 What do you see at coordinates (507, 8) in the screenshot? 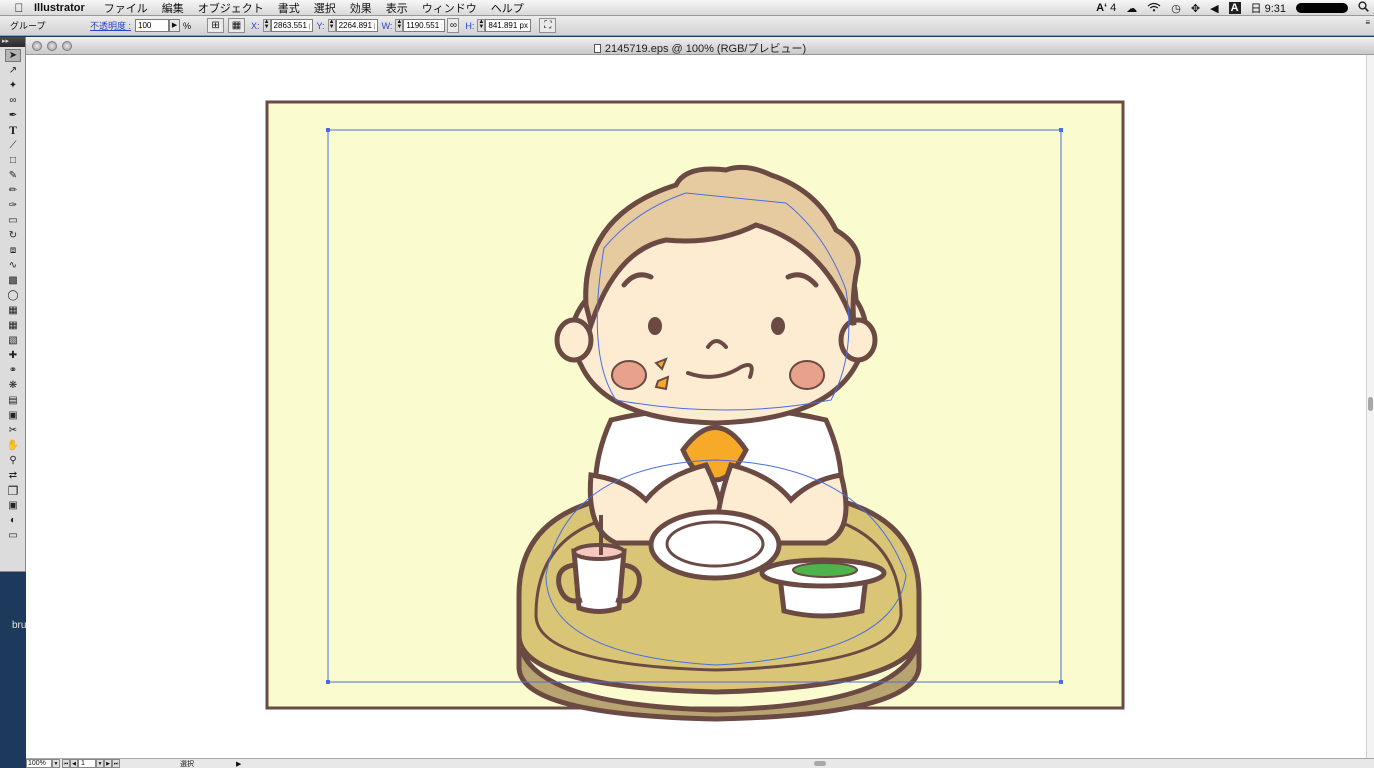
I see `menu-help: ヘルプ` at bounding box center [507, 8].